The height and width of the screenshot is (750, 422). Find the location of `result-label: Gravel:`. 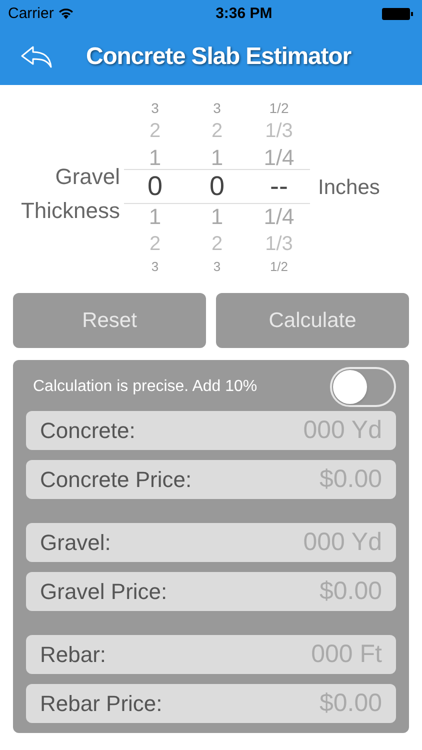

result-label: Gravel: is located at coordinates (75, 543).